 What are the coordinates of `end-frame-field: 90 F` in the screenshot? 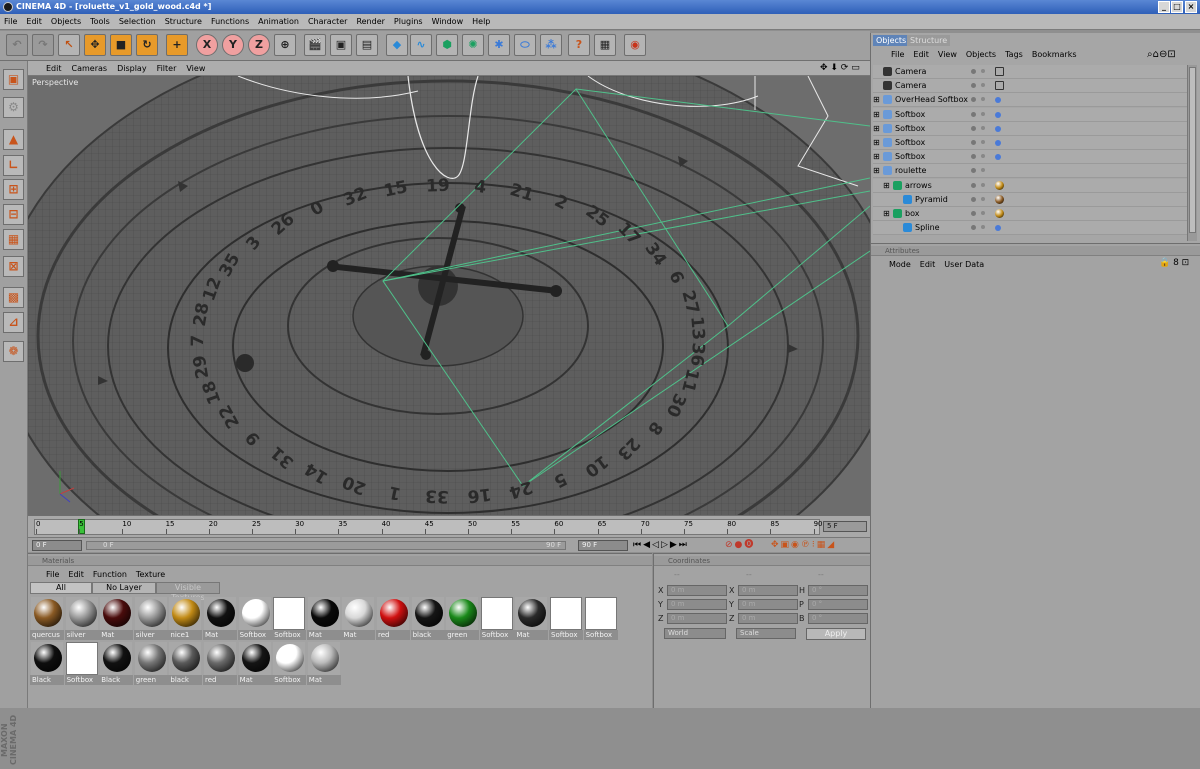 It's located at (603, 545).